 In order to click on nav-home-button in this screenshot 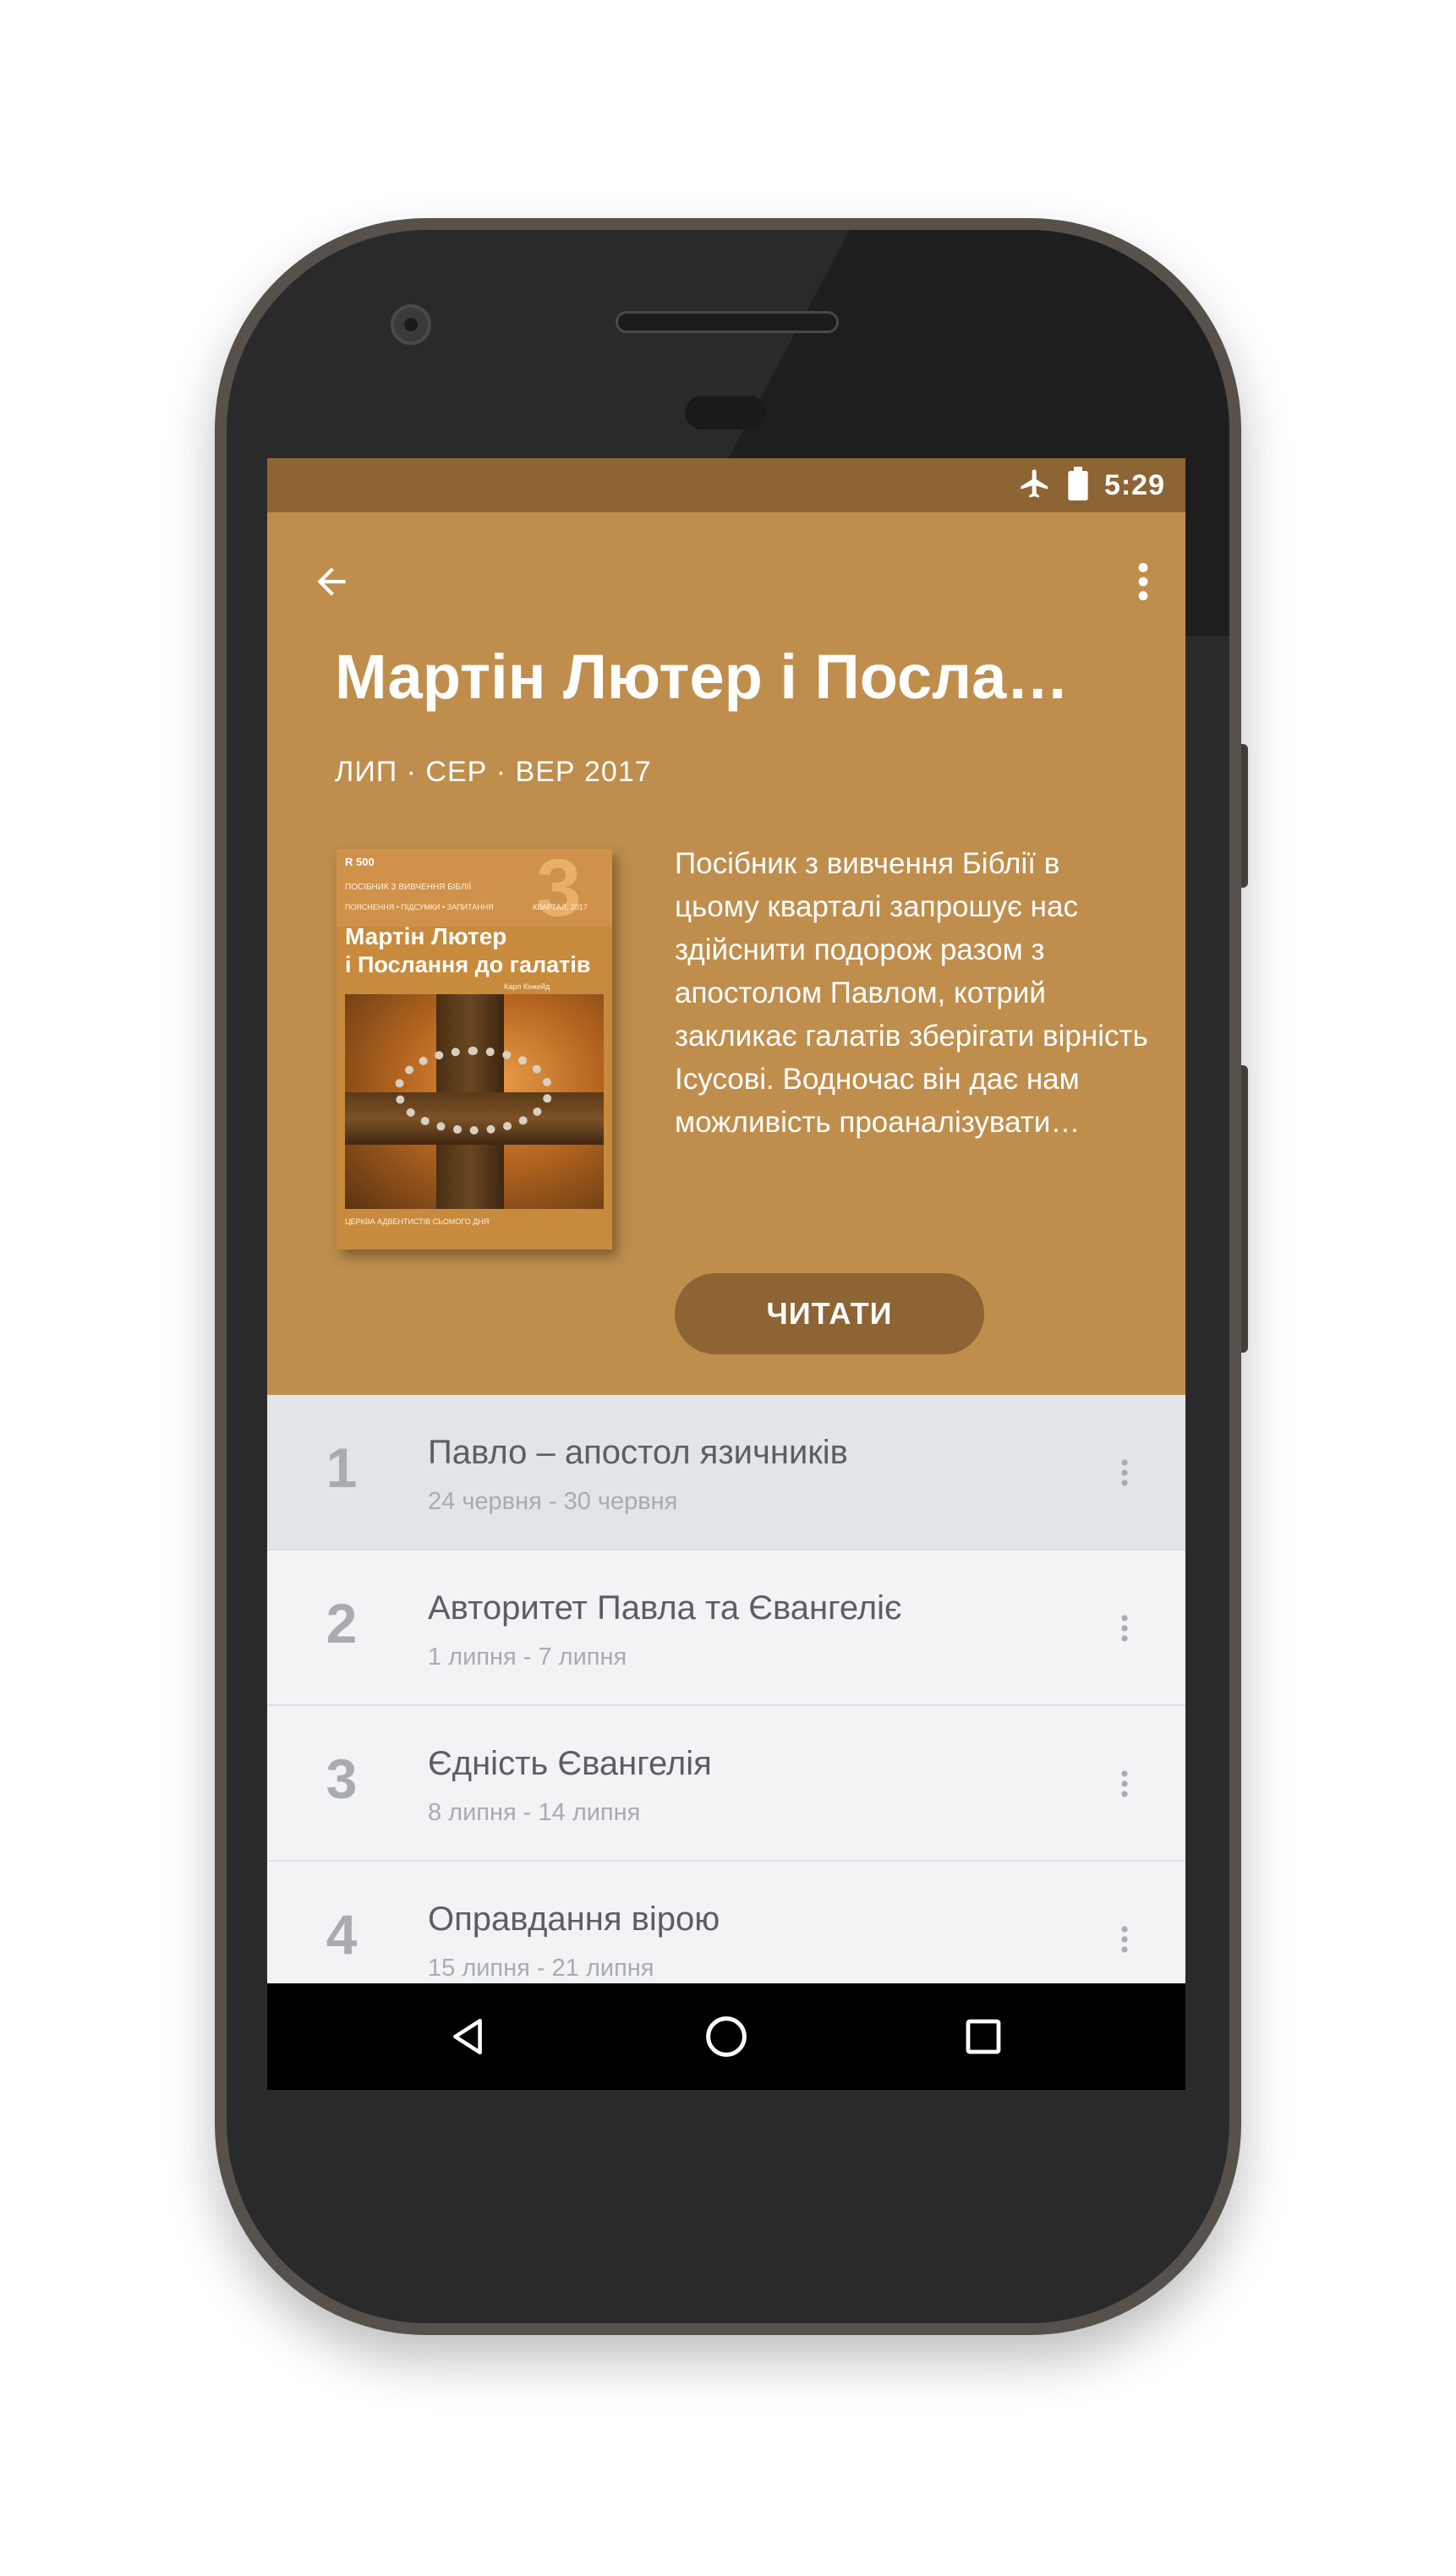, I will do `click(726, 2037)`.